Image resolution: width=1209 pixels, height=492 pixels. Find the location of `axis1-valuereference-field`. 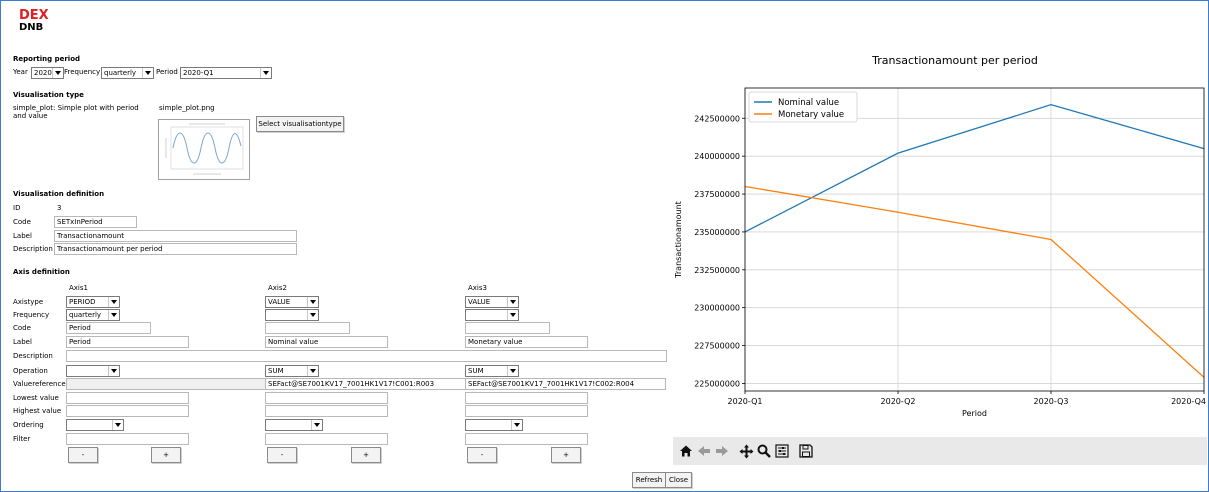

axis1-valuereference-field is located at coordinates (166, 384).